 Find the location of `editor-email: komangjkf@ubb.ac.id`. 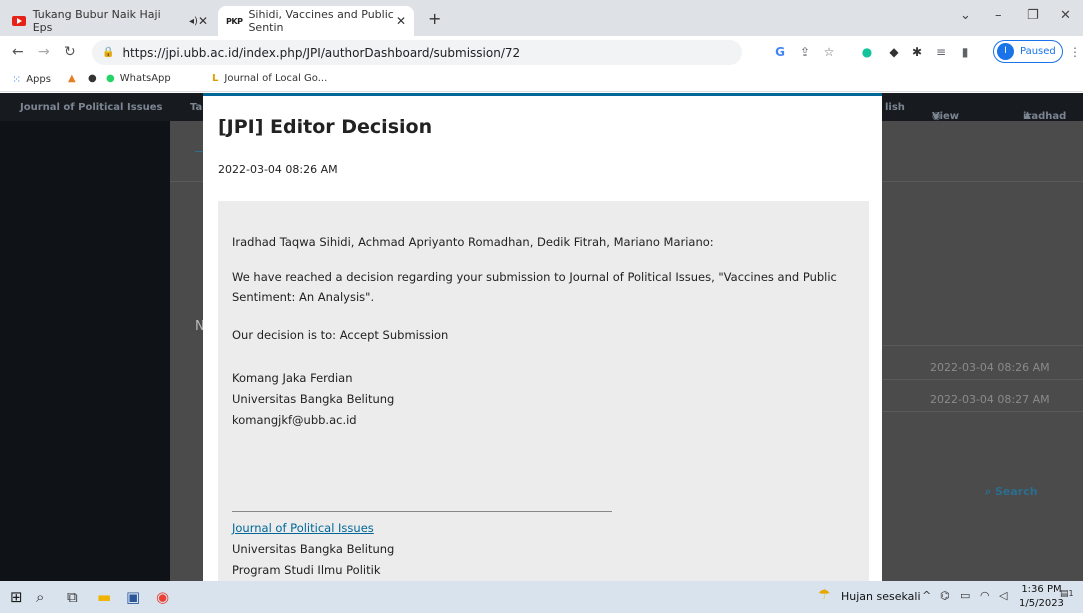

editor-email: komangjkf@ubb.ac.id is located at coordinates (294, 420).